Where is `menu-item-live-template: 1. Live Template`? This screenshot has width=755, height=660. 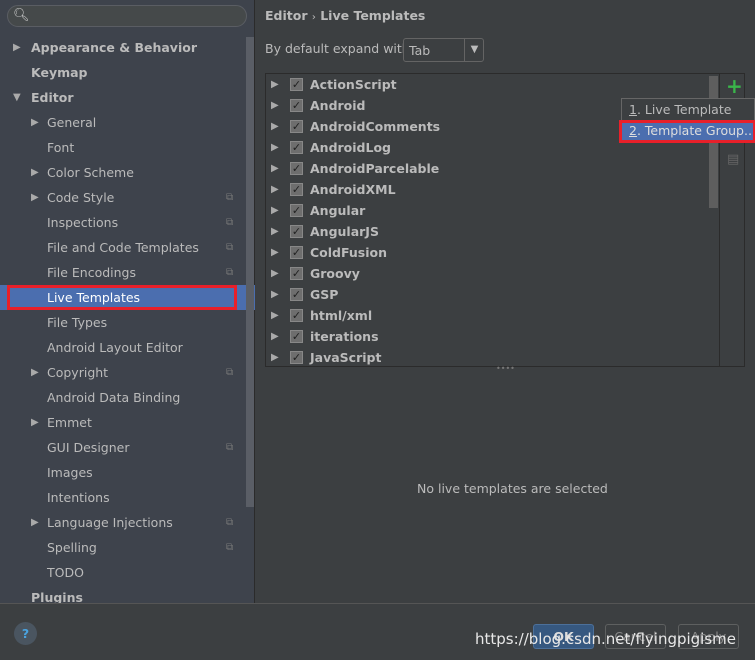
menu-item-live-template: 1. Live Template is located at coordinates (688, 110).